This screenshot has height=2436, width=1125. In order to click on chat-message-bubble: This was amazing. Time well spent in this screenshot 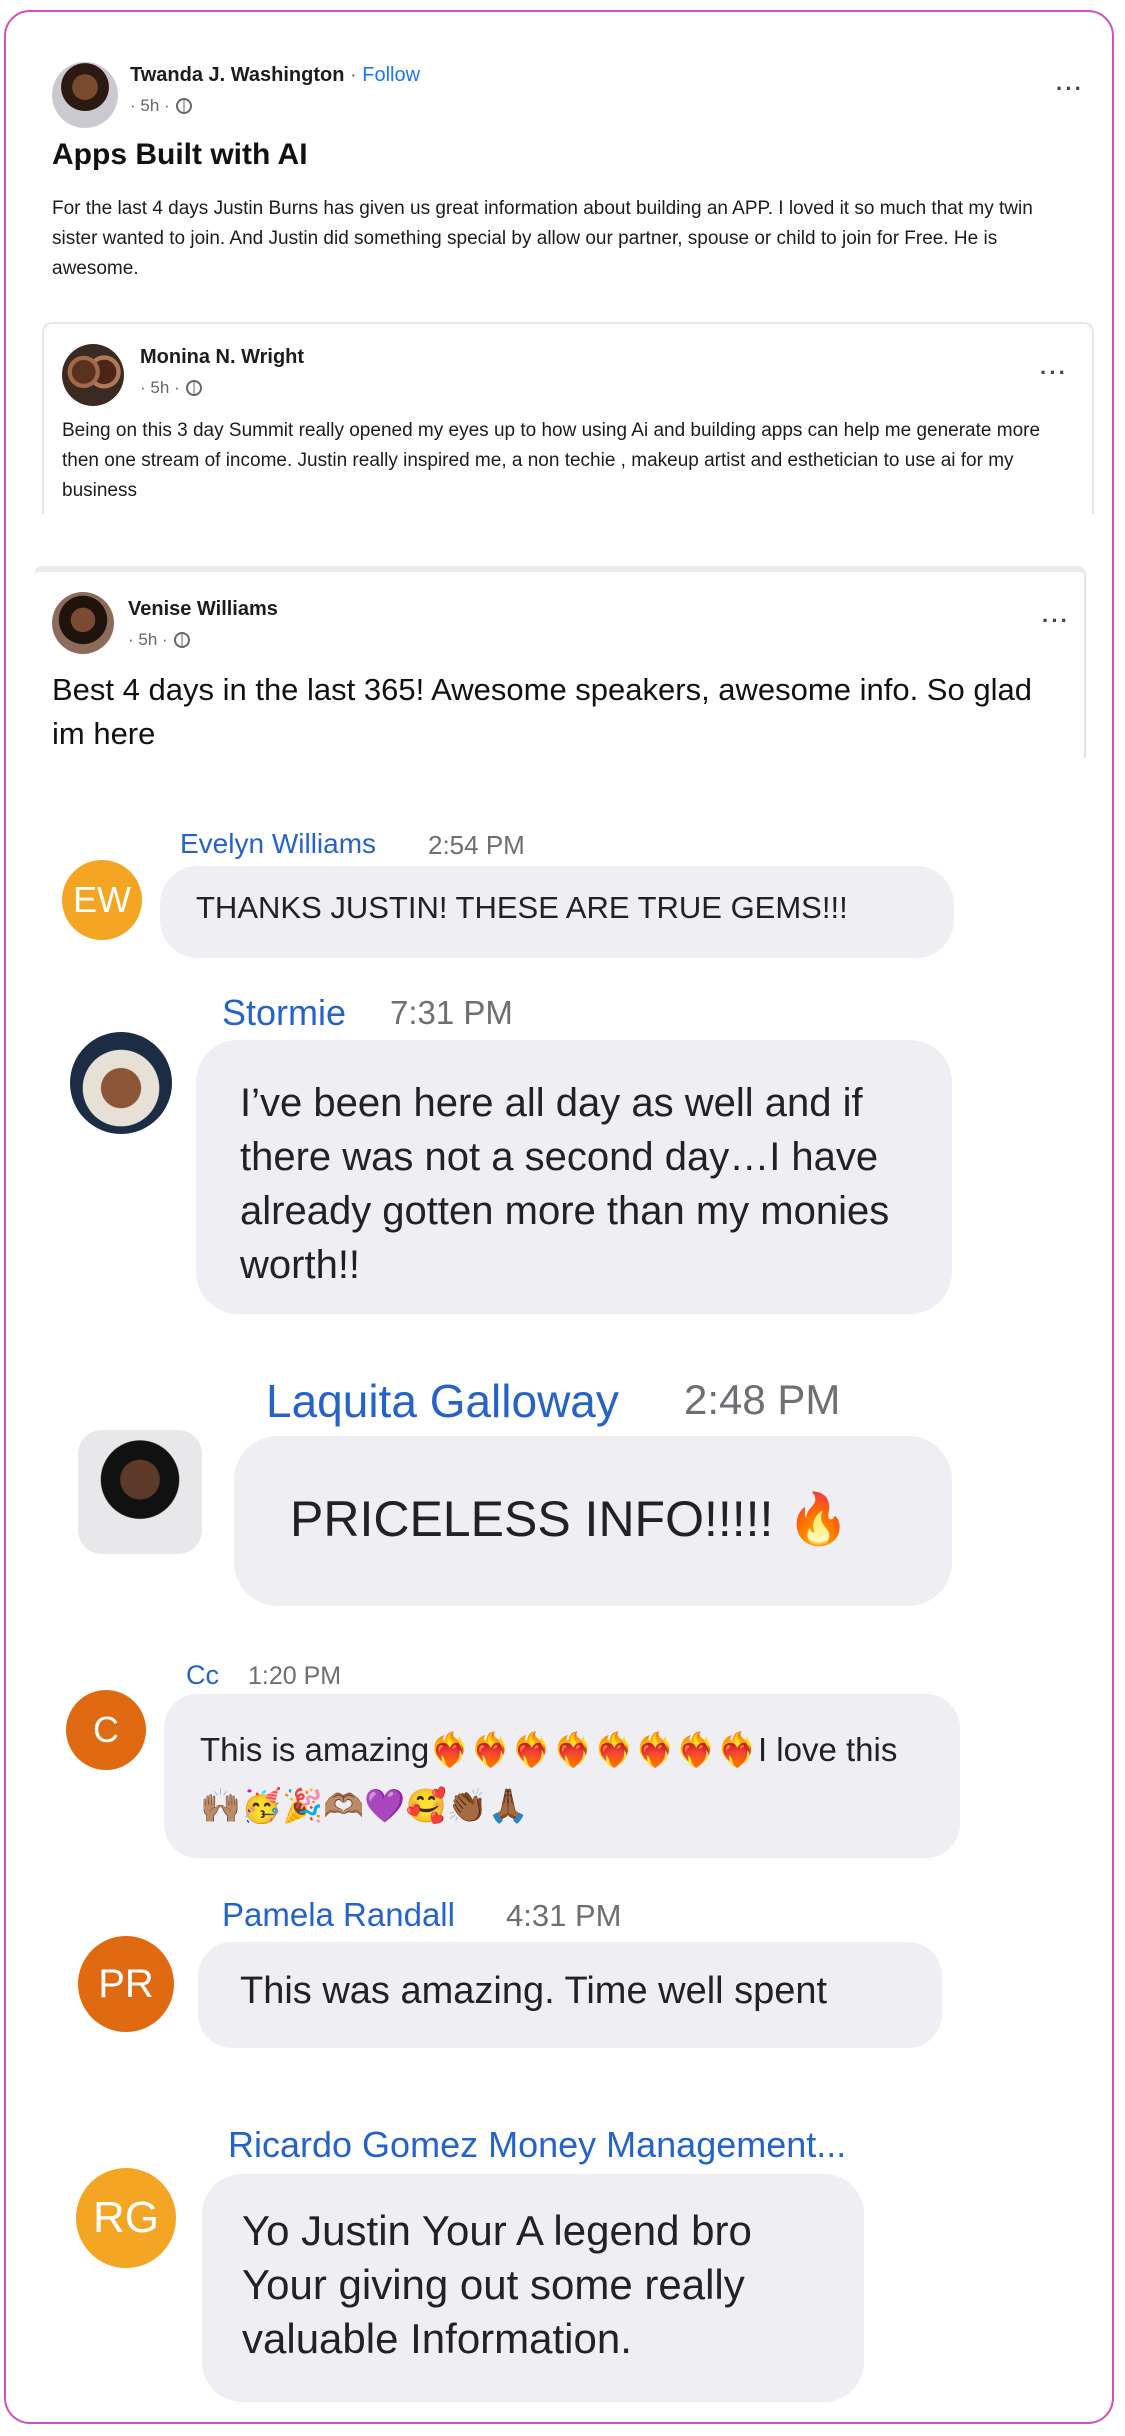, I will do `click(570, 1995)`.